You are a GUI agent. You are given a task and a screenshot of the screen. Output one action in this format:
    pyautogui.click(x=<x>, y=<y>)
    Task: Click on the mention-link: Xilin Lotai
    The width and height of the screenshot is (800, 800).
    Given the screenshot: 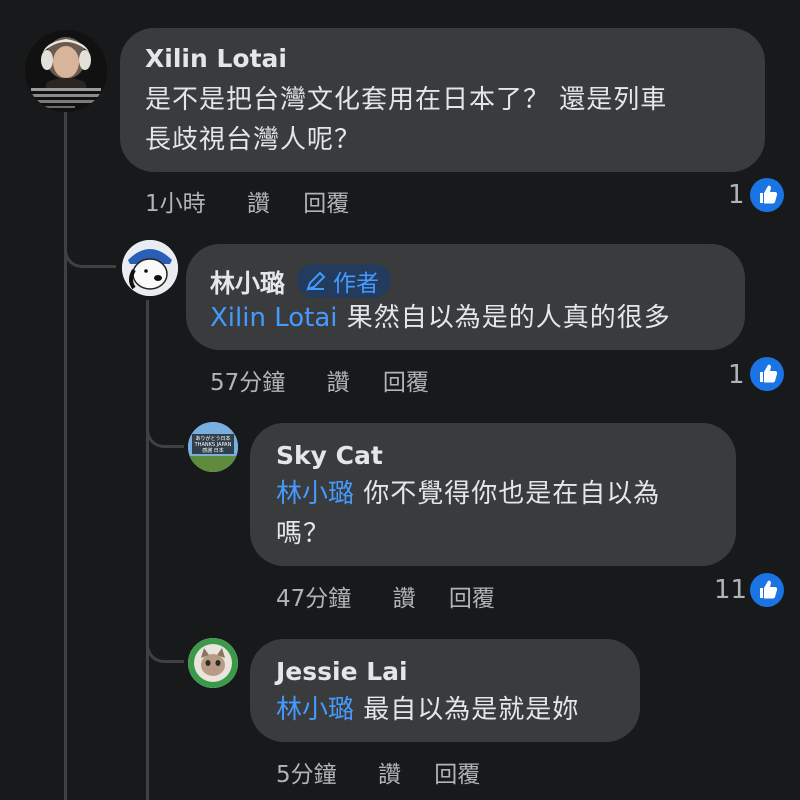 What is the action you would take?
    pyautogui.click(x=274, y=318)
    